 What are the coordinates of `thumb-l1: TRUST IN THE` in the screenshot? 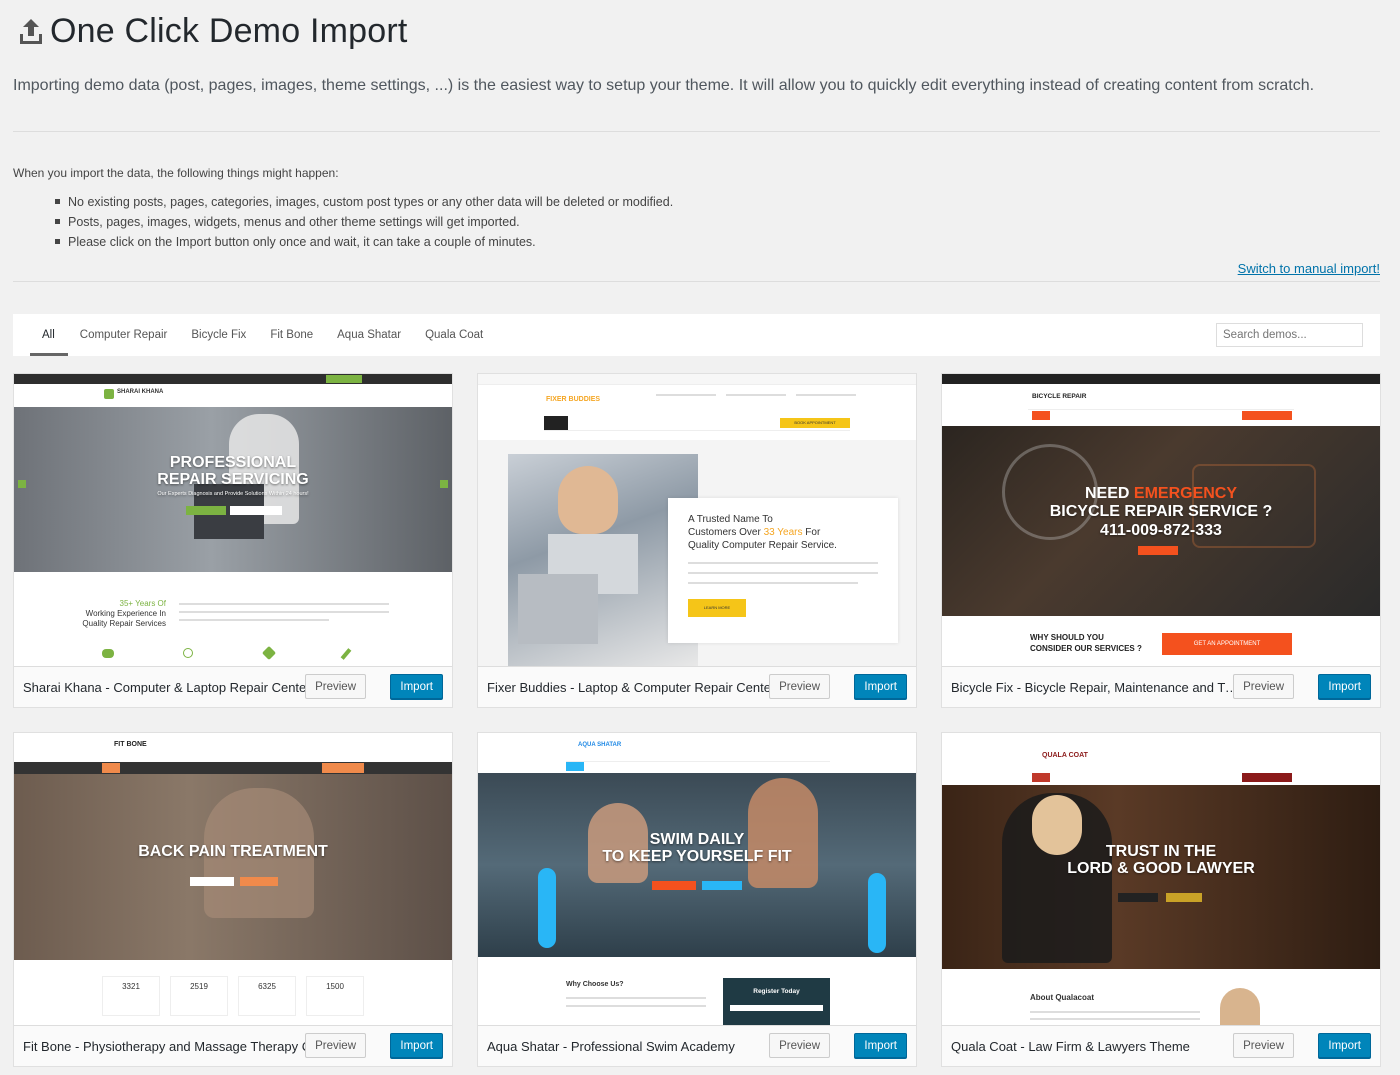 It's located at (1161, 851).